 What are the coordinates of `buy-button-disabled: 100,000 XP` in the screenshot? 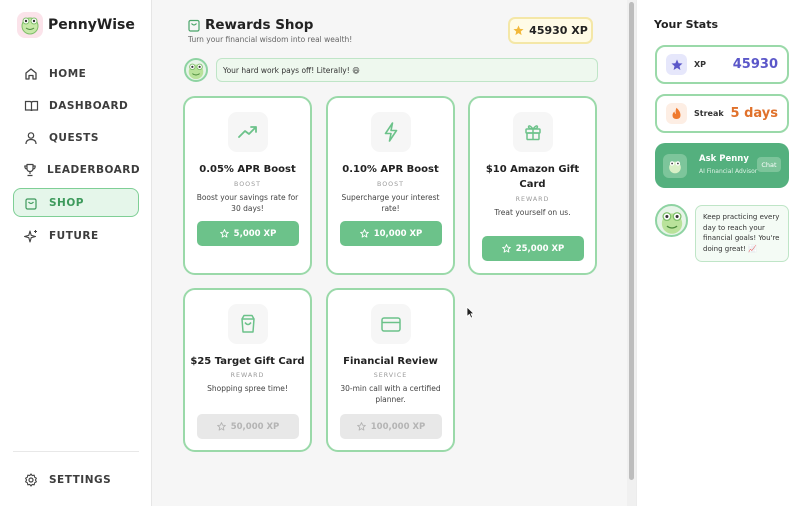 It's located at (391, 426).